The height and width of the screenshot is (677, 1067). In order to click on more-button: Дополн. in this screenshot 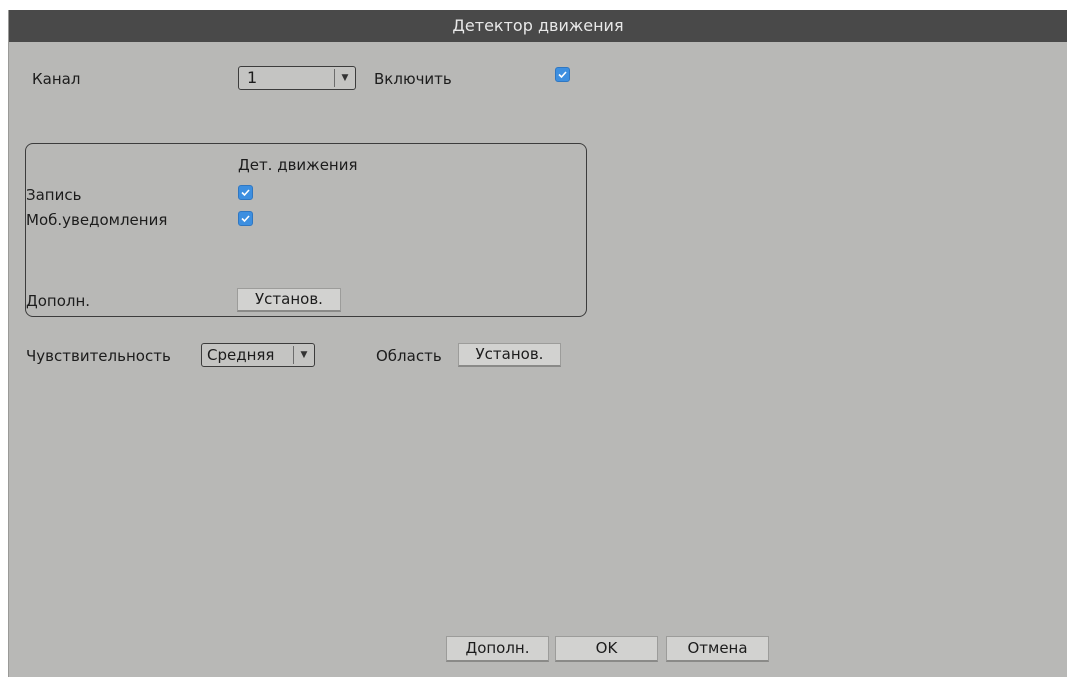, I will do `click(497, 649)`.